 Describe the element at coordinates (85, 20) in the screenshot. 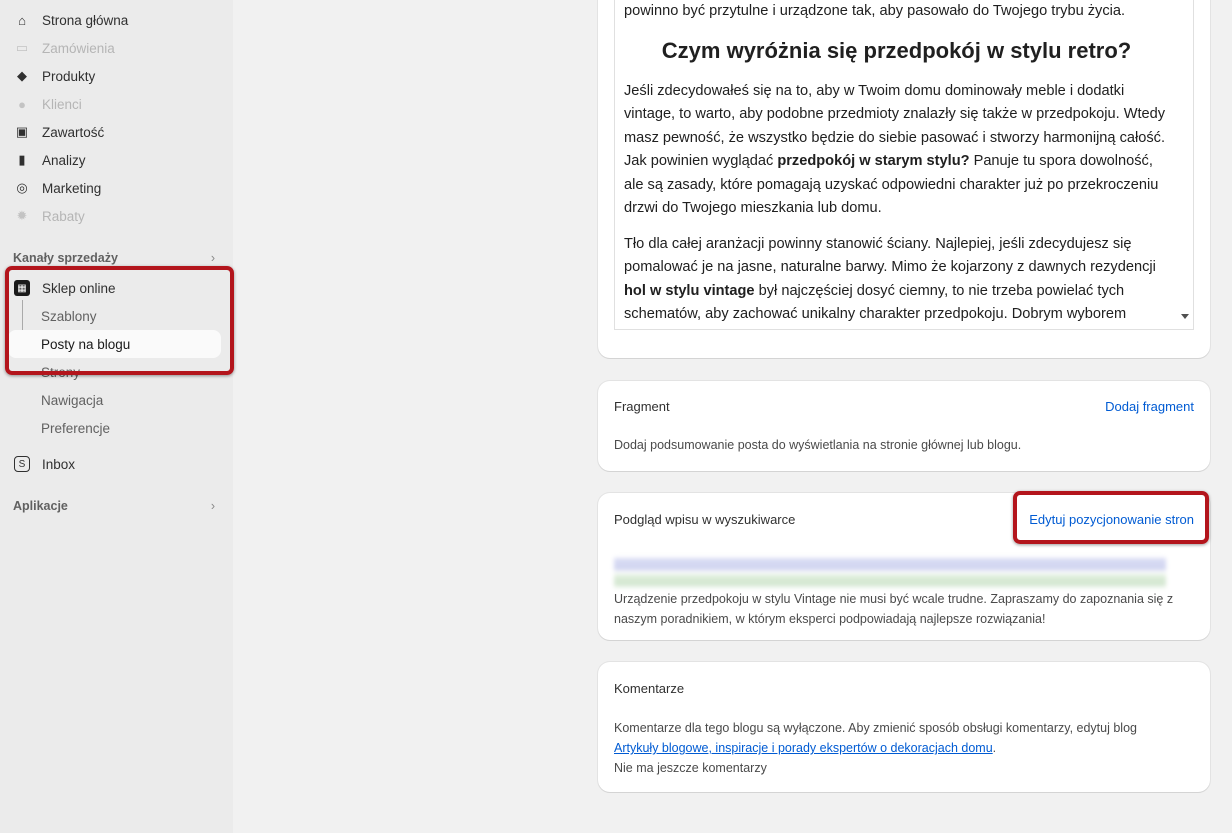

I see `nav-label: Strona główna` at that location.